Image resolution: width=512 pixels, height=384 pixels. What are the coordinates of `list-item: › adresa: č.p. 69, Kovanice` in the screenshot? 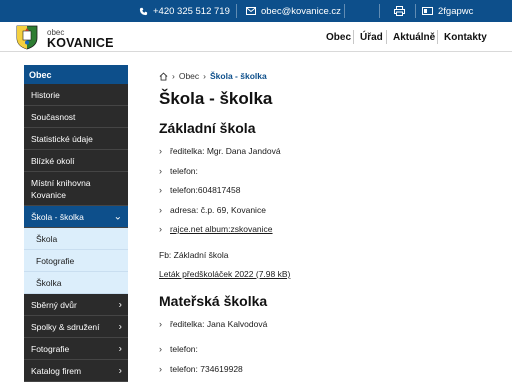 It's located at (212, 210).